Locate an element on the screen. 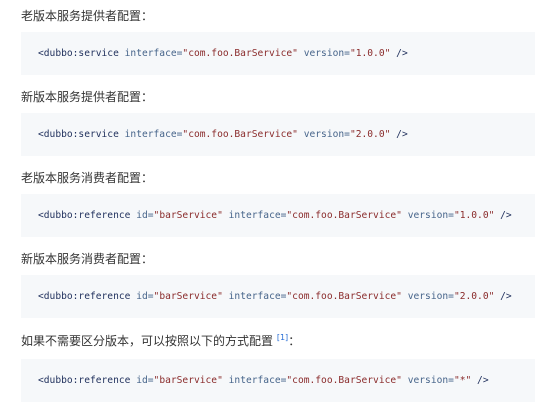 This screenshot has height=413, width=554. heading-suffix: ： is located at coordinates (294, 341).